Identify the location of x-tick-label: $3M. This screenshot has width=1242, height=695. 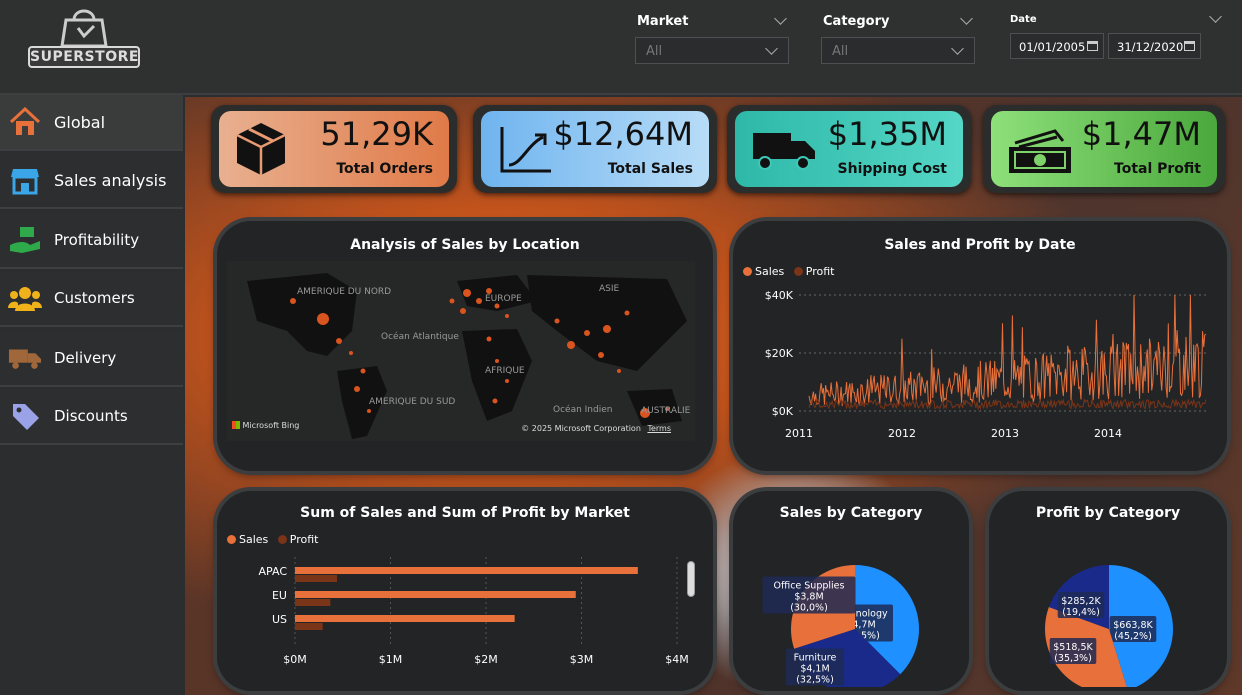
(582, 659).